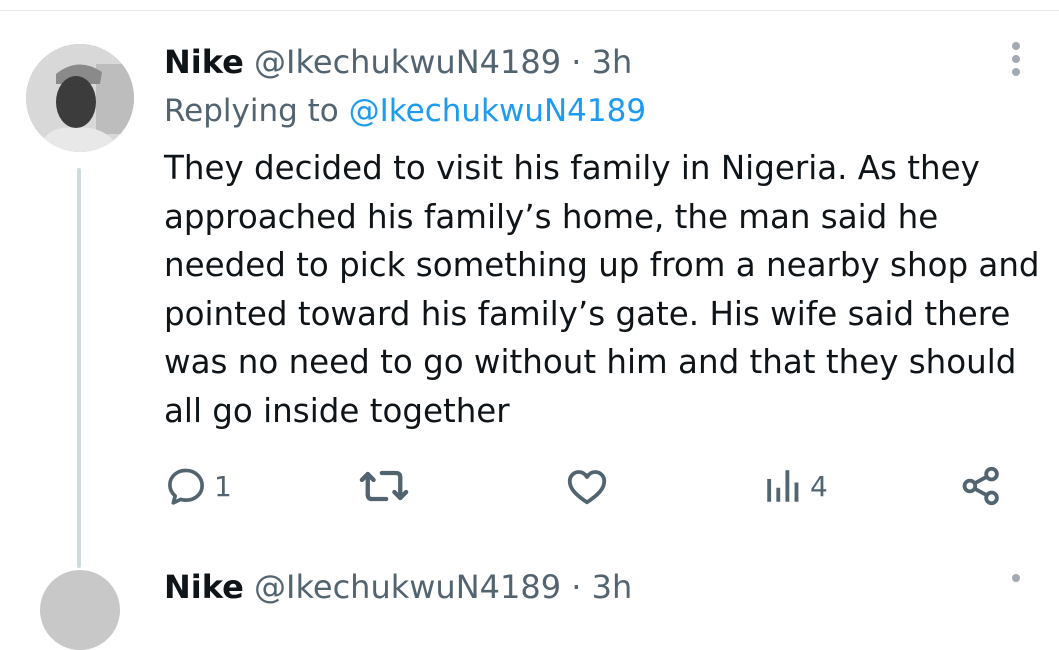 The width and height of the screenshot is (1059, 650). I want to click on top-divider, so click(529, 10).